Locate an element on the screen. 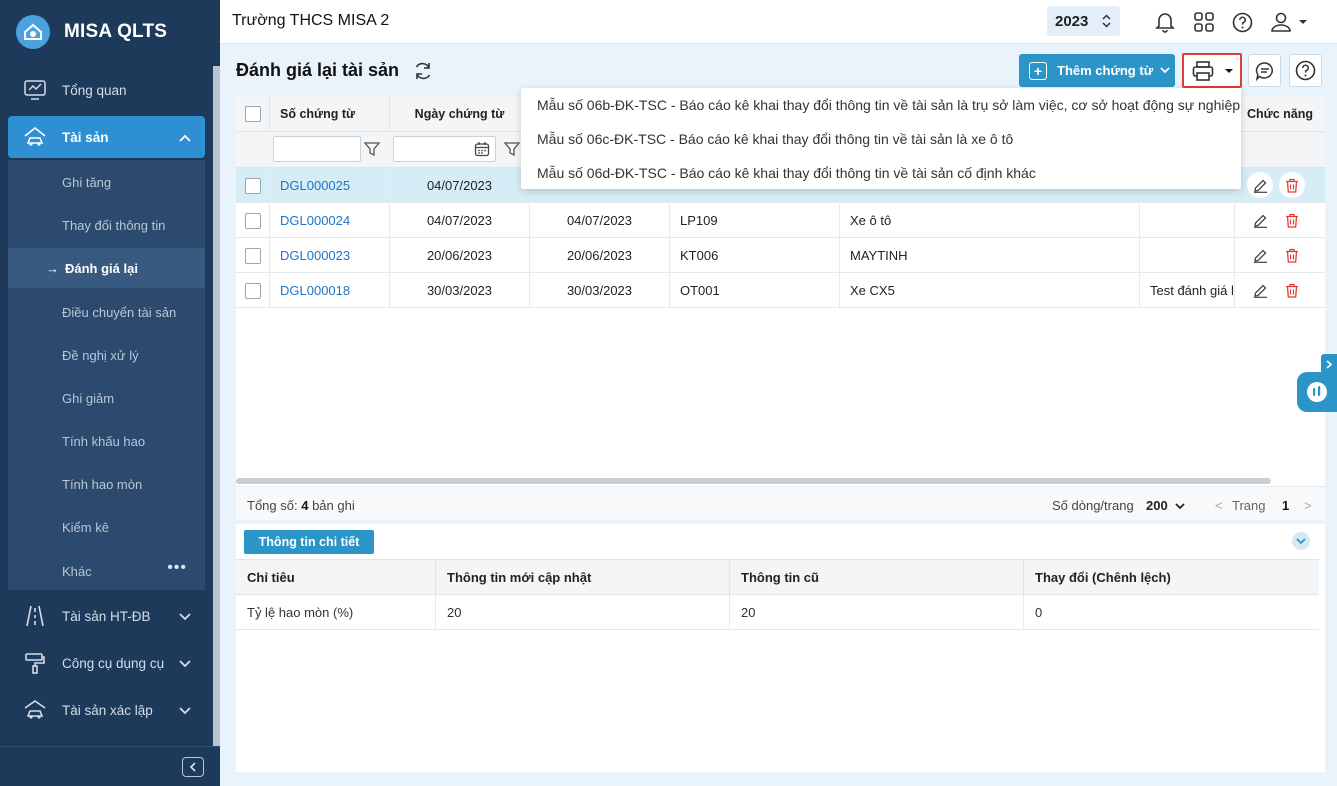 The height and width of the screenshot is (786, 1337). apps-grid-icon is located at coordinates (1204, 22).